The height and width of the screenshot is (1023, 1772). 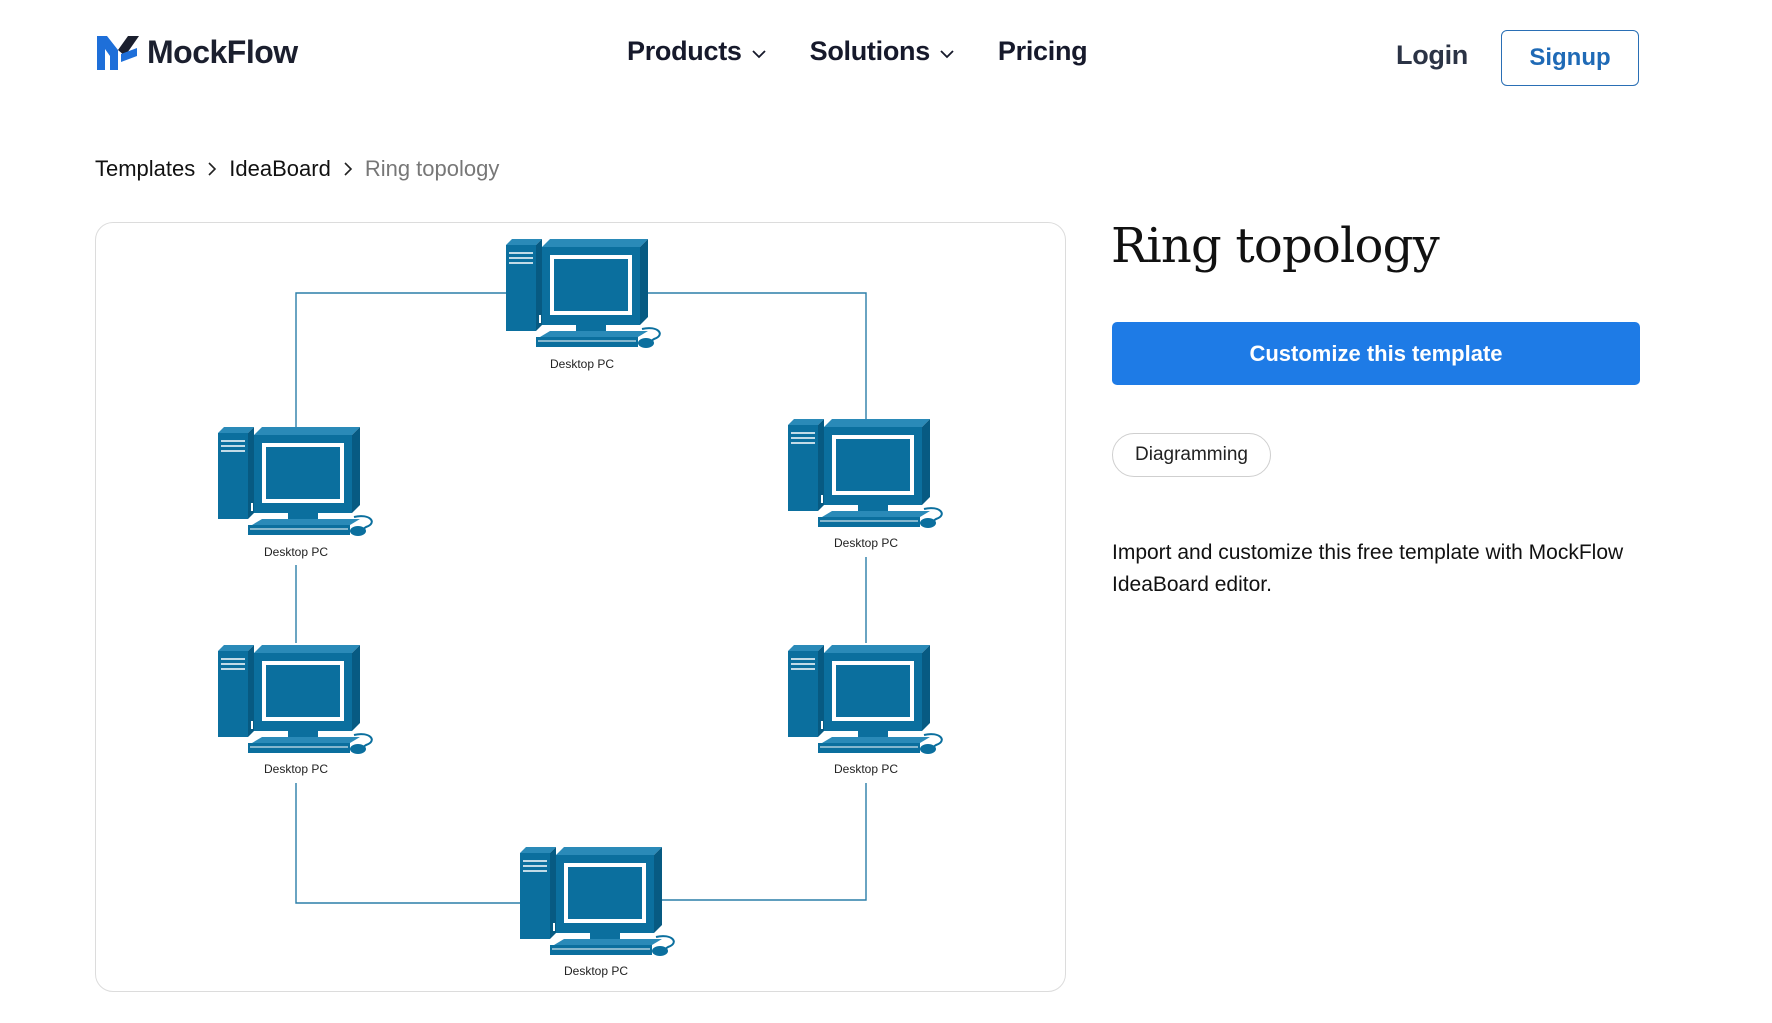 I want to click on nav-products-label: Products, so click(x=684, y=51).